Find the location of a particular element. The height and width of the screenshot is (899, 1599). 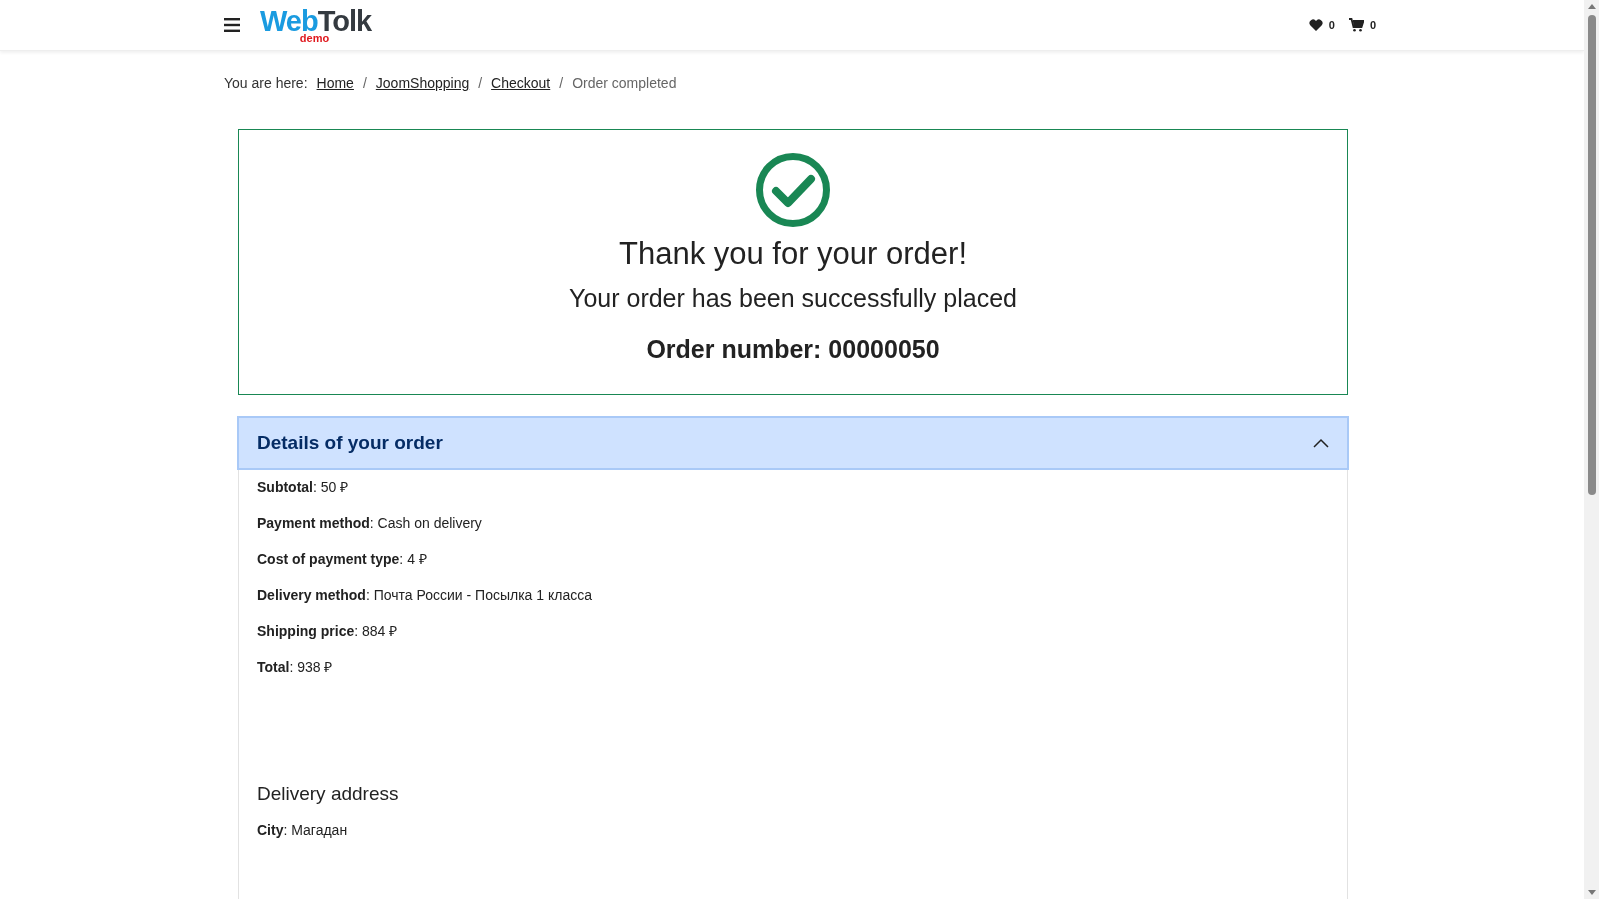

thank-you-heading: Thank you for your order! is located at coordinates (793, 254).